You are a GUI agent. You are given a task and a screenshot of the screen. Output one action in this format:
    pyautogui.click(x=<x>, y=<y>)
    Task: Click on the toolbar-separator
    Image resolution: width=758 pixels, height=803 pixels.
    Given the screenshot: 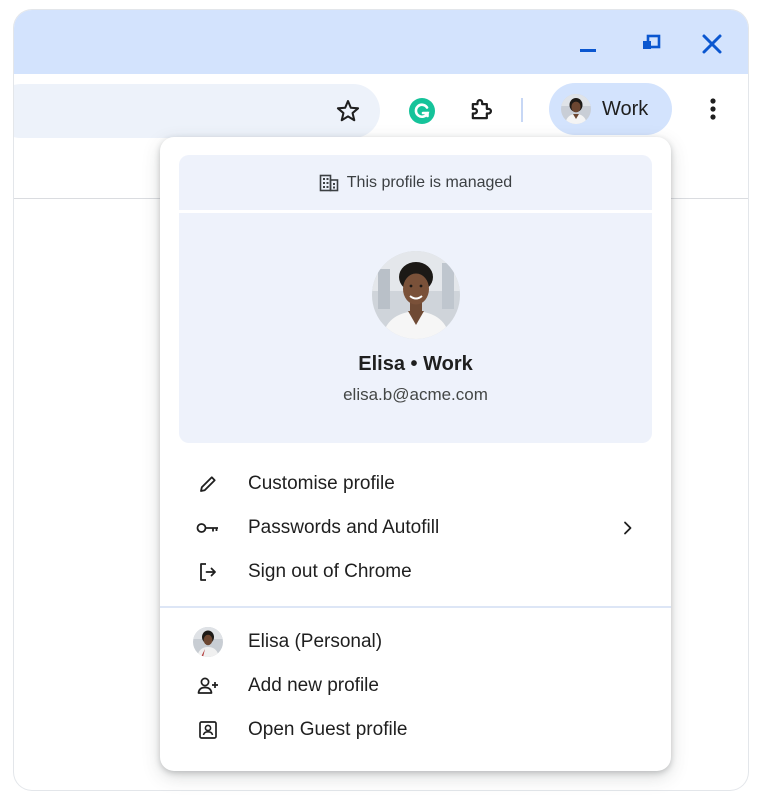 What is the action you would take?
    pyautogui.click(x=522, y=110)
    